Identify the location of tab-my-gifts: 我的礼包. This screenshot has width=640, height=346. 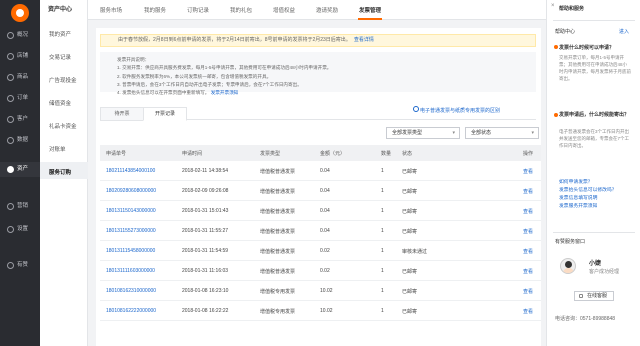
(241, 10).